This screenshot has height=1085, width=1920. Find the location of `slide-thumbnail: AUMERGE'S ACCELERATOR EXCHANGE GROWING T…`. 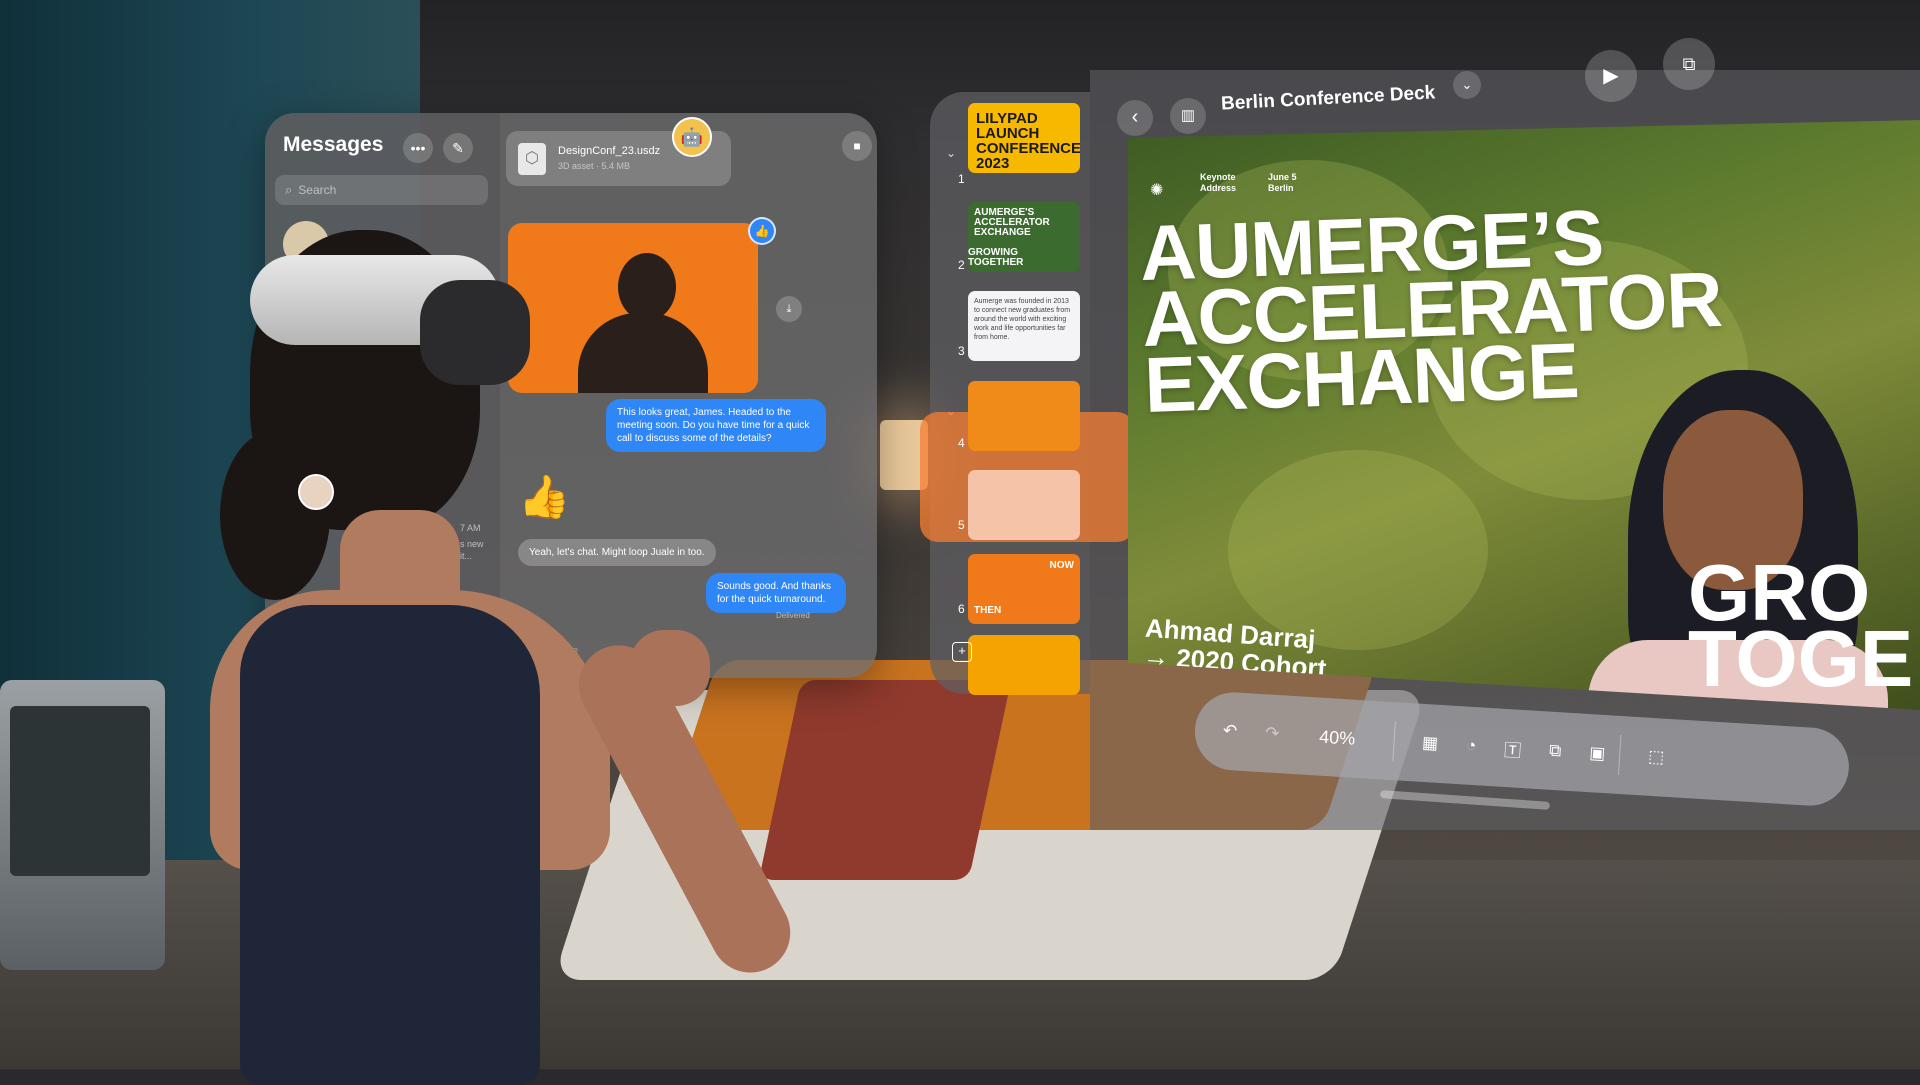

slide-thumbnail: AUMERGE'S ACCELERATOR EXCHANGE GROWING T… is located at coordinates (1024, 237).